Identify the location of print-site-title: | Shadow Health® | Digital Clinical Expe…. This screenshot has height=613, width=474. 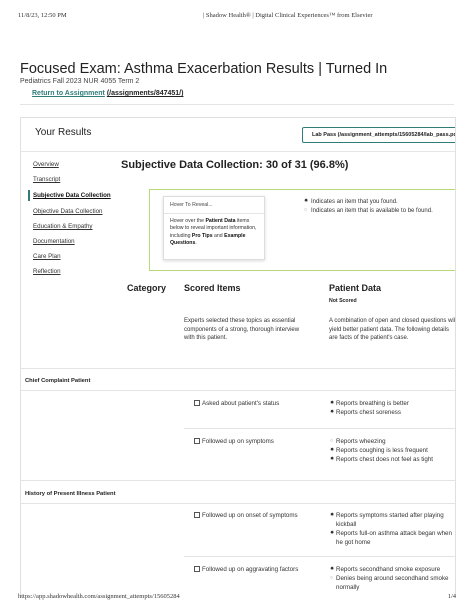
(288, 15).